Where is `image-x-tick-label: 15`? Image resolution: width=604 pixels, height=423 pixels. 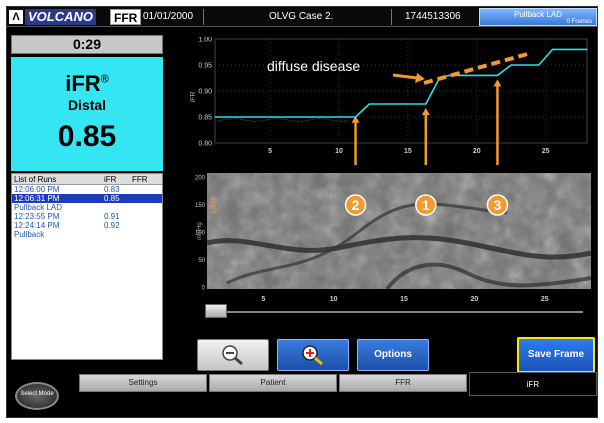 image-x-tick-label: 15 is located at coordinates (404, 299).